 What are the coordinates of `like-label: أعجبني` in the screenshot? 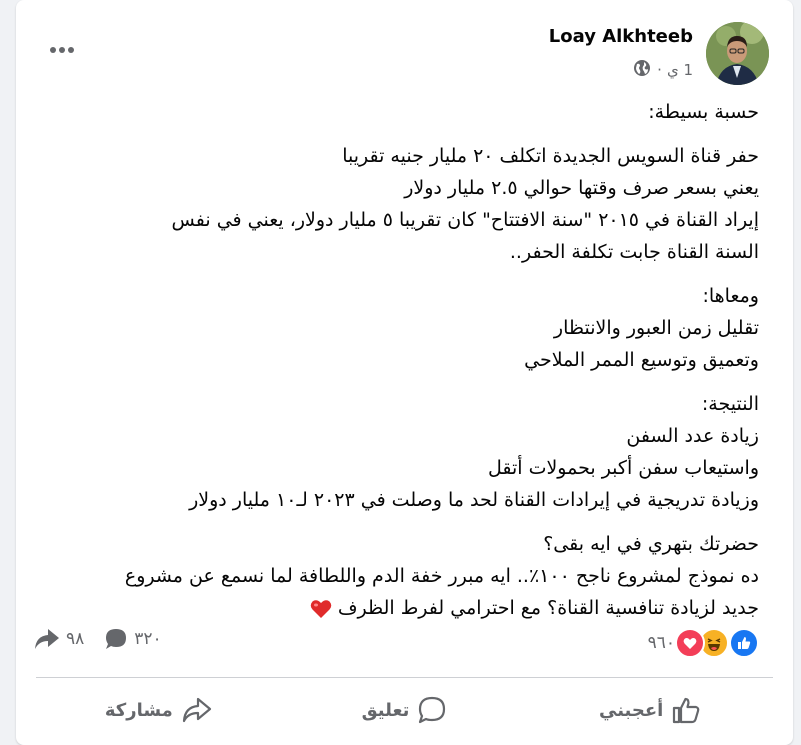 It's located at (631, 710).